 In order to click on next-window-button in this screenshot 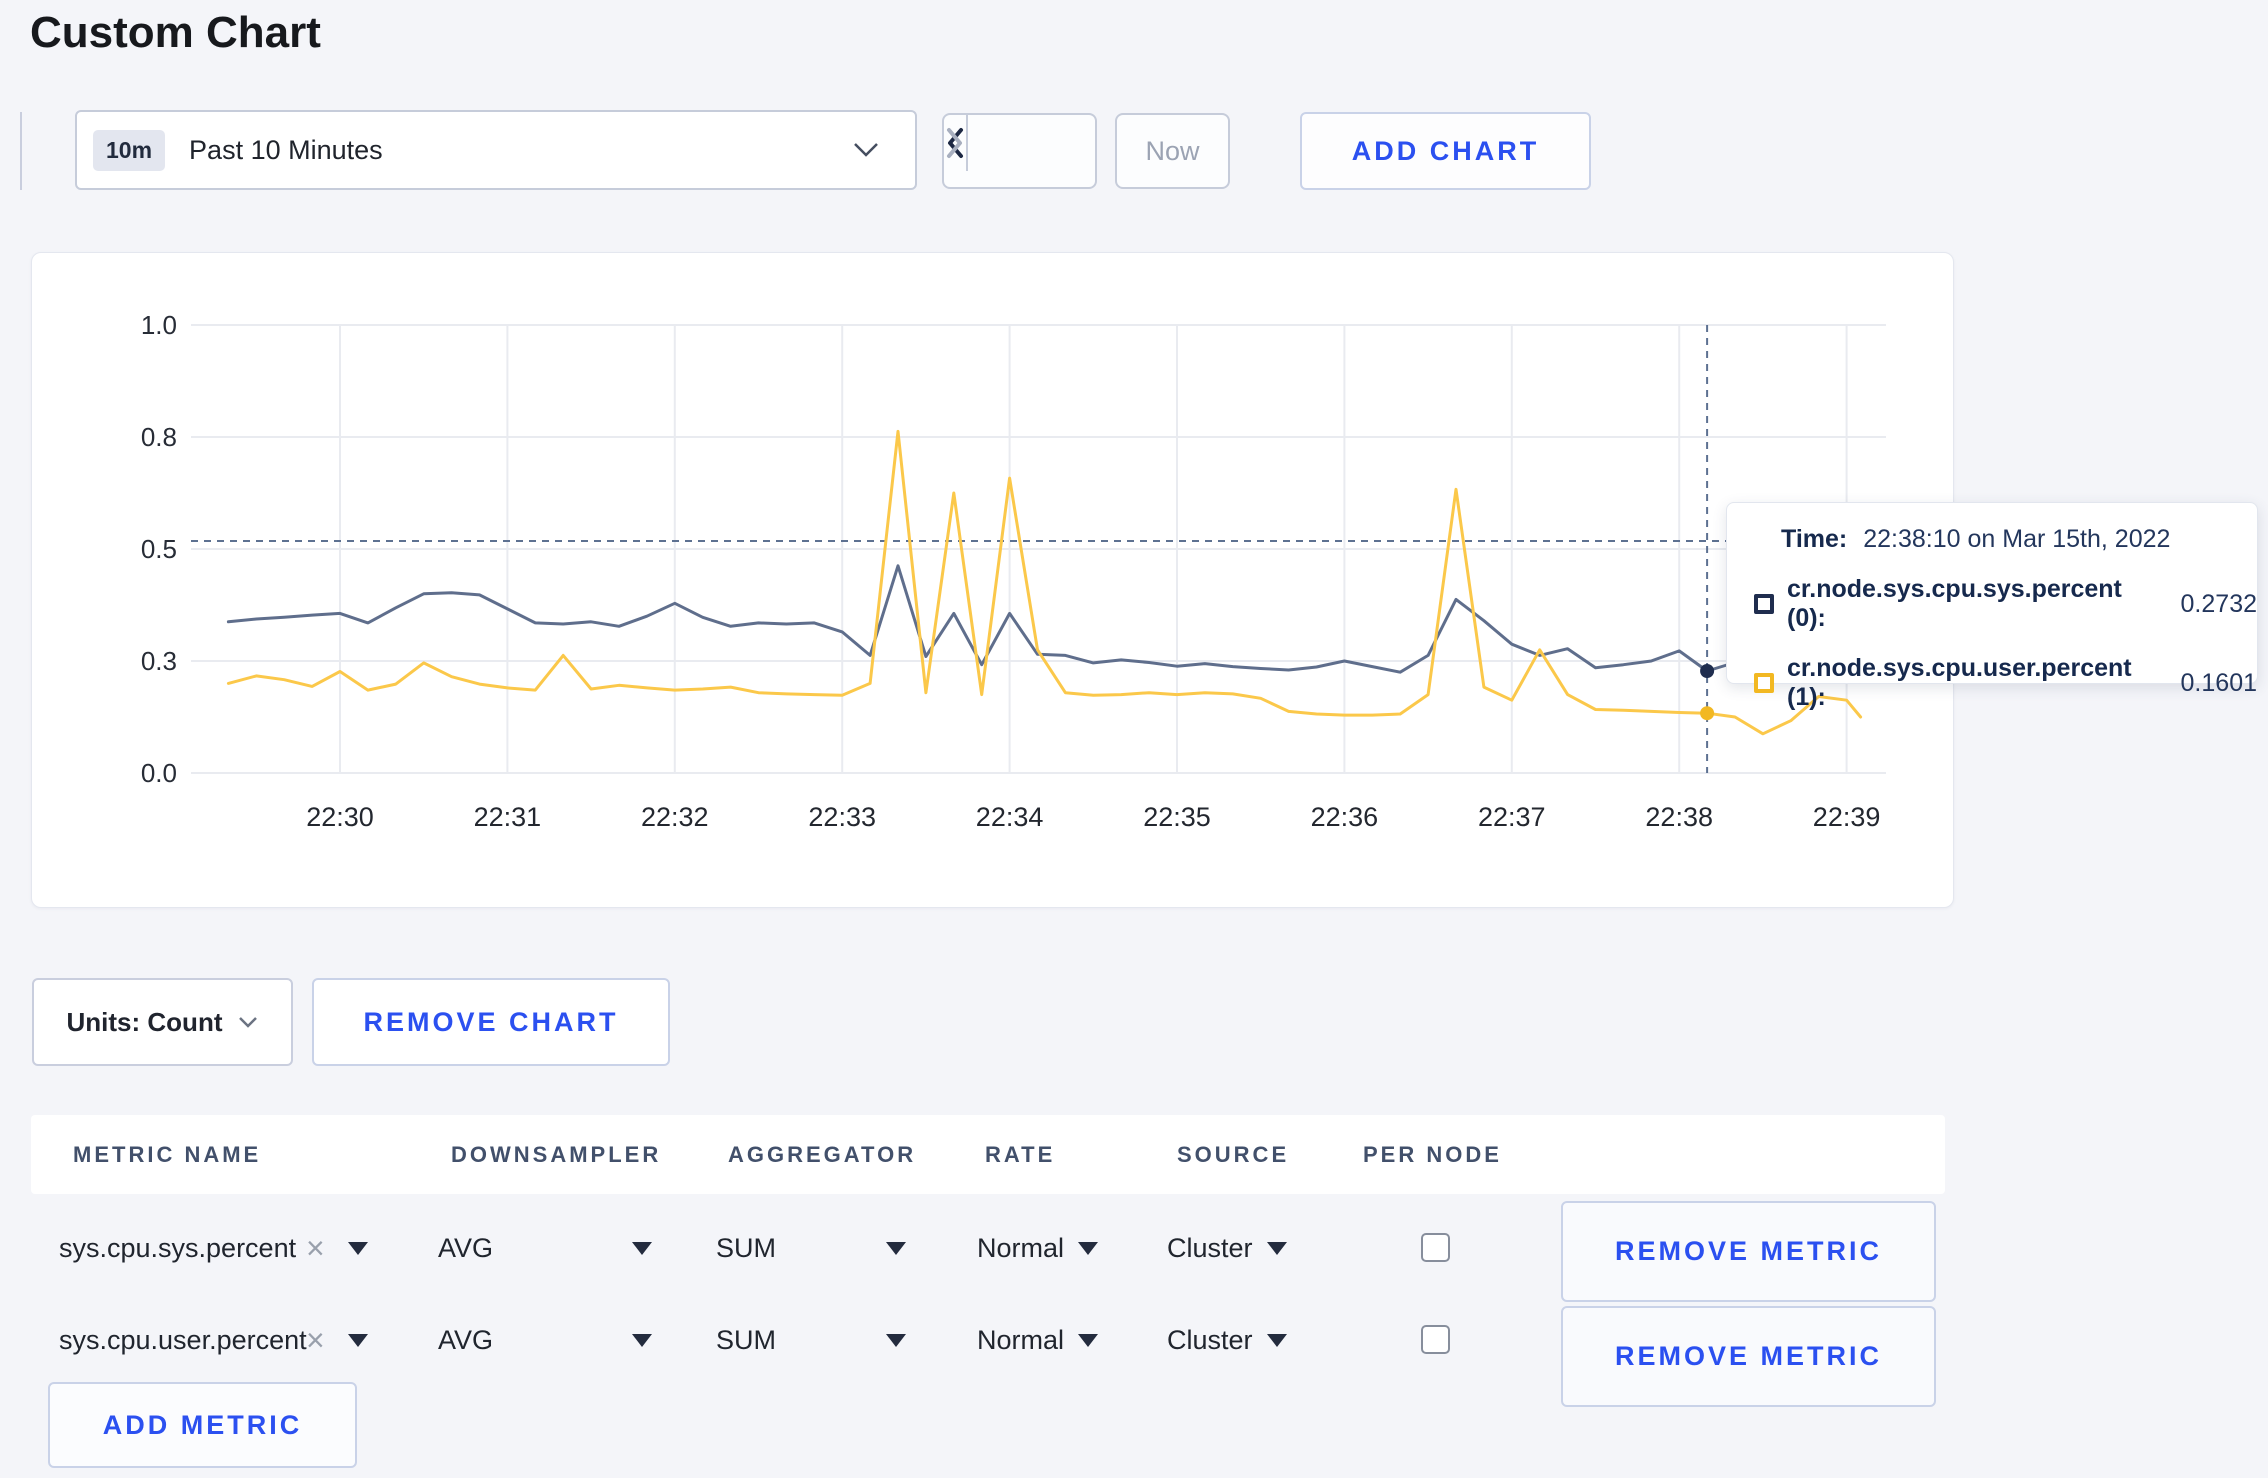, I will do `click(955, 143)`.